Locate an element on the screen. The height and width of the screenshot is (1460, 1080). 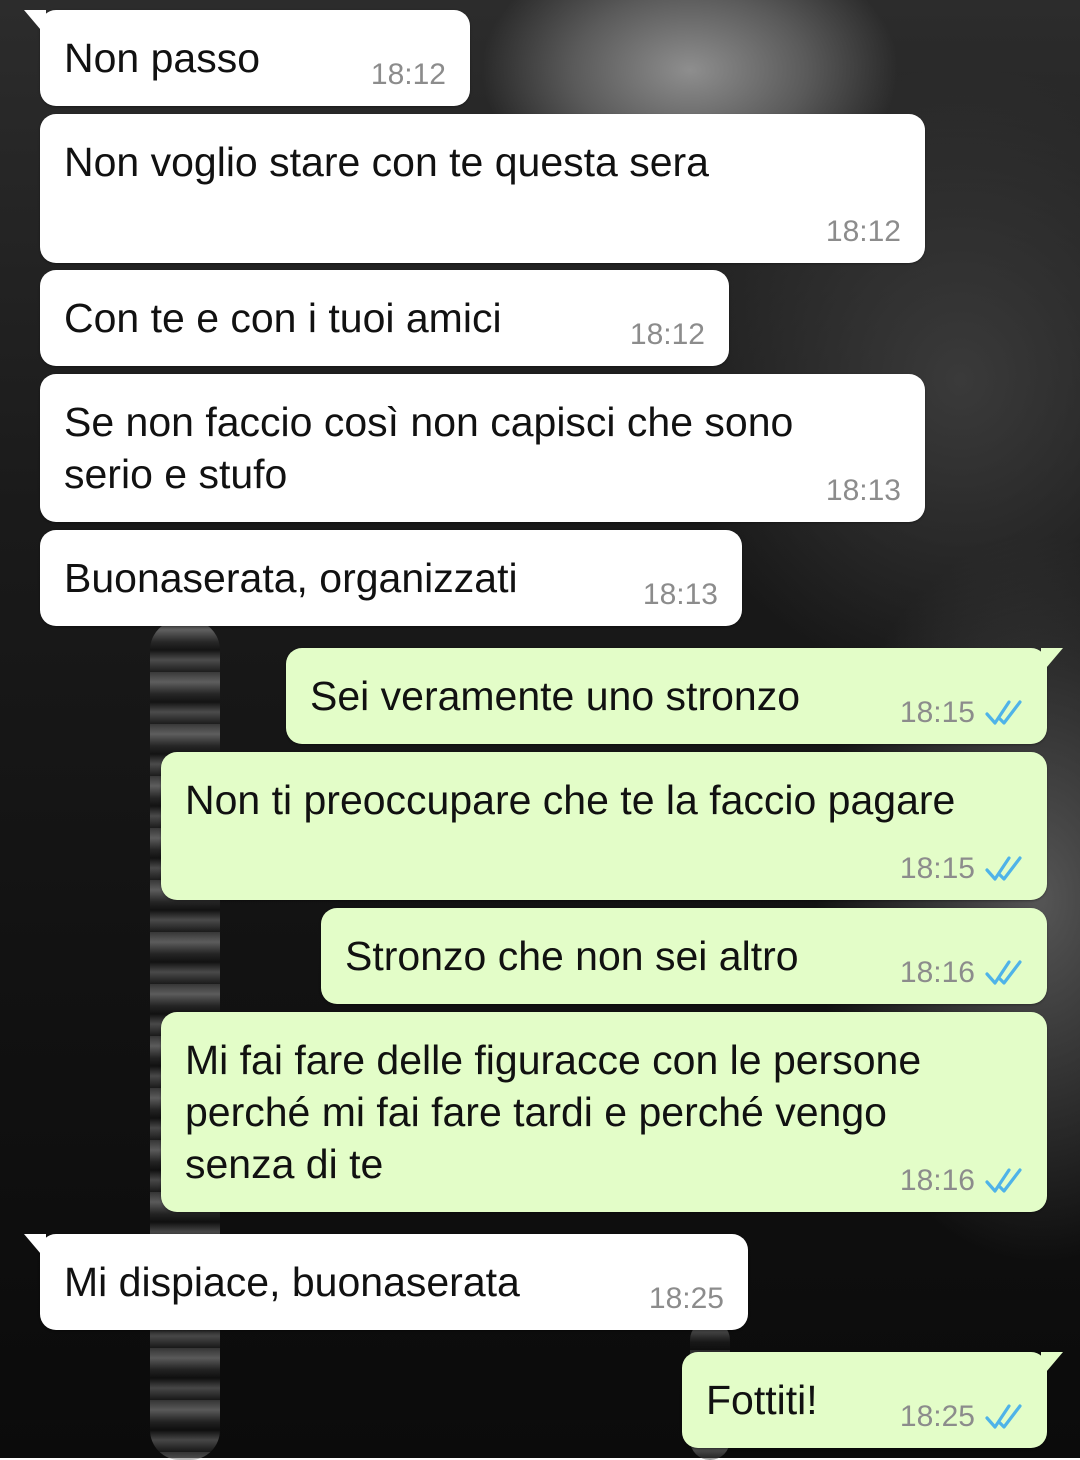
message-bubble-outgoing: Sei veramente uno stronzo 18:15 is located at coordinates (674, 696).